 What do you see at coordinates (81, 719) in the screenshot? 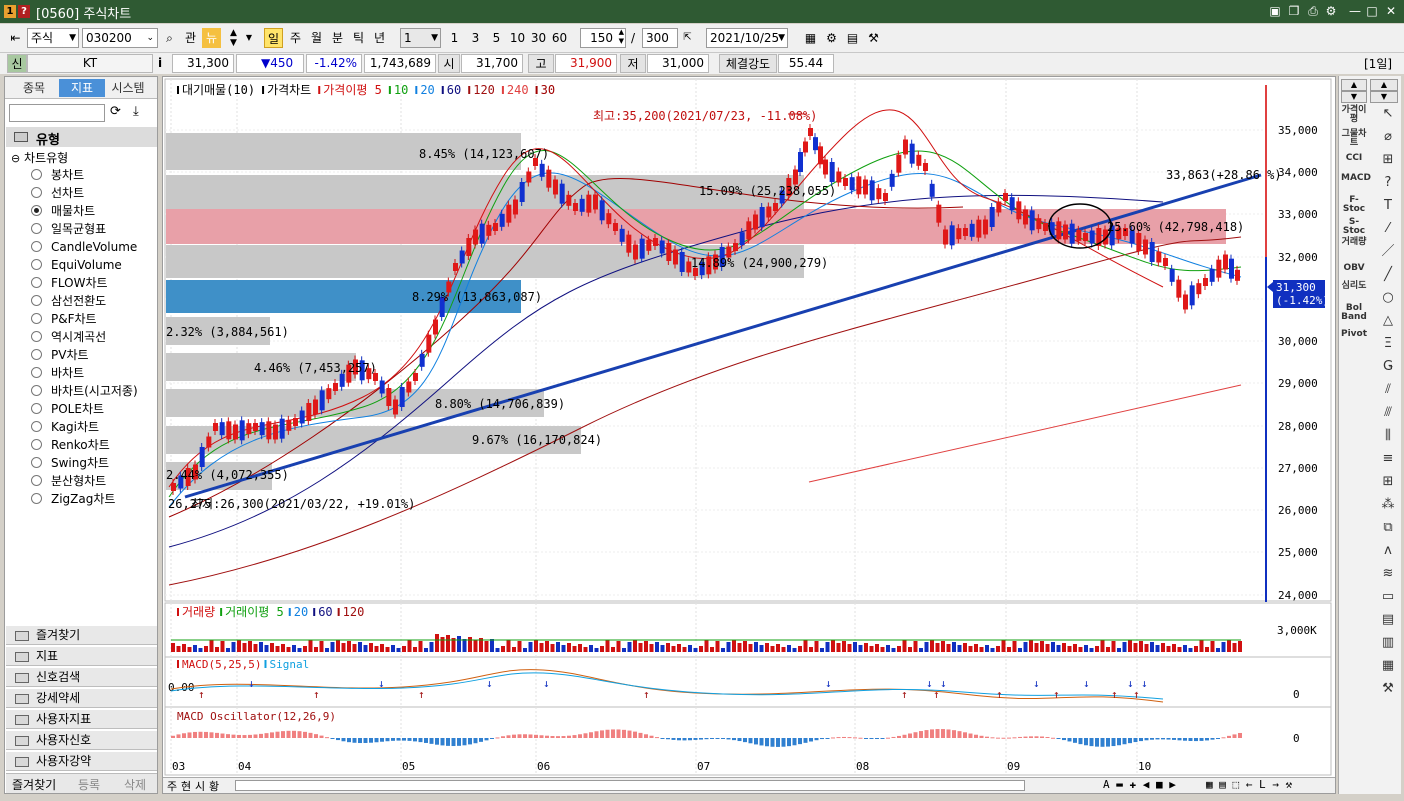
I see `accordion-item: 사용자지표` at bounding box center [81, 719].